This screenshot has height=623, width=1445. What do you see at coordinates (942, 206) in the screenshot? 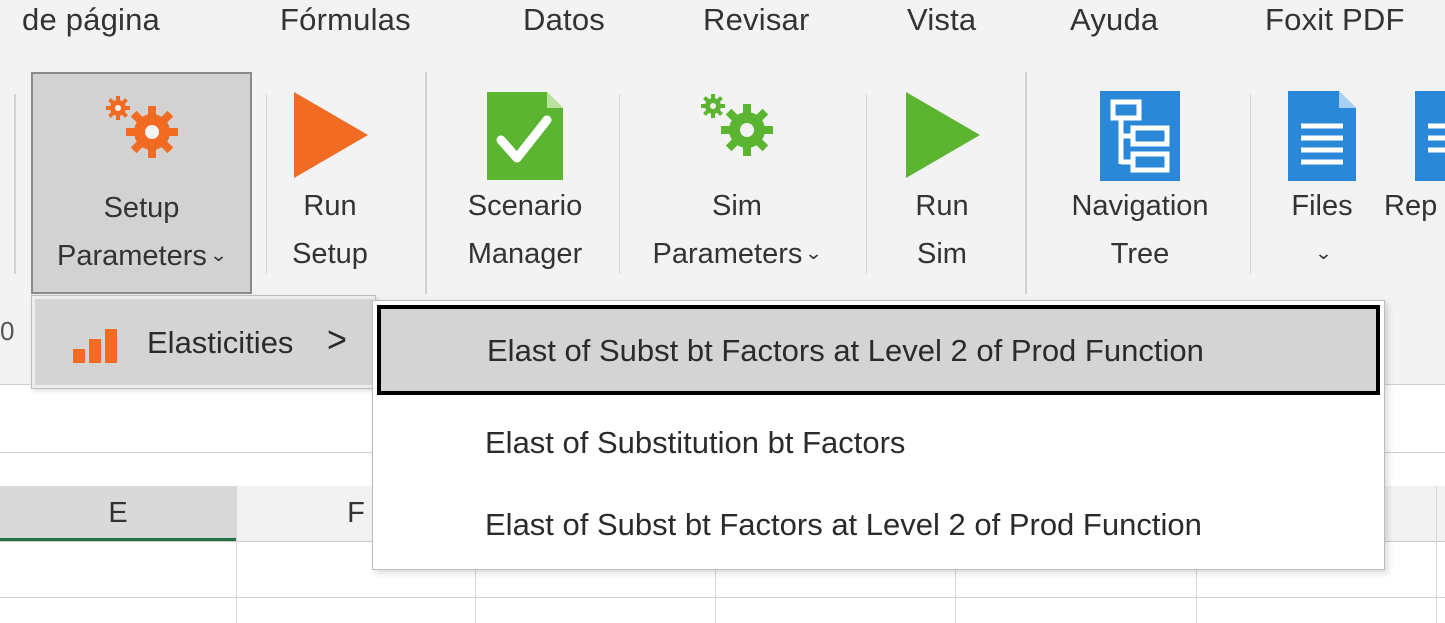
I see `run-sim-label: Run` at bounding box center [942, 206].